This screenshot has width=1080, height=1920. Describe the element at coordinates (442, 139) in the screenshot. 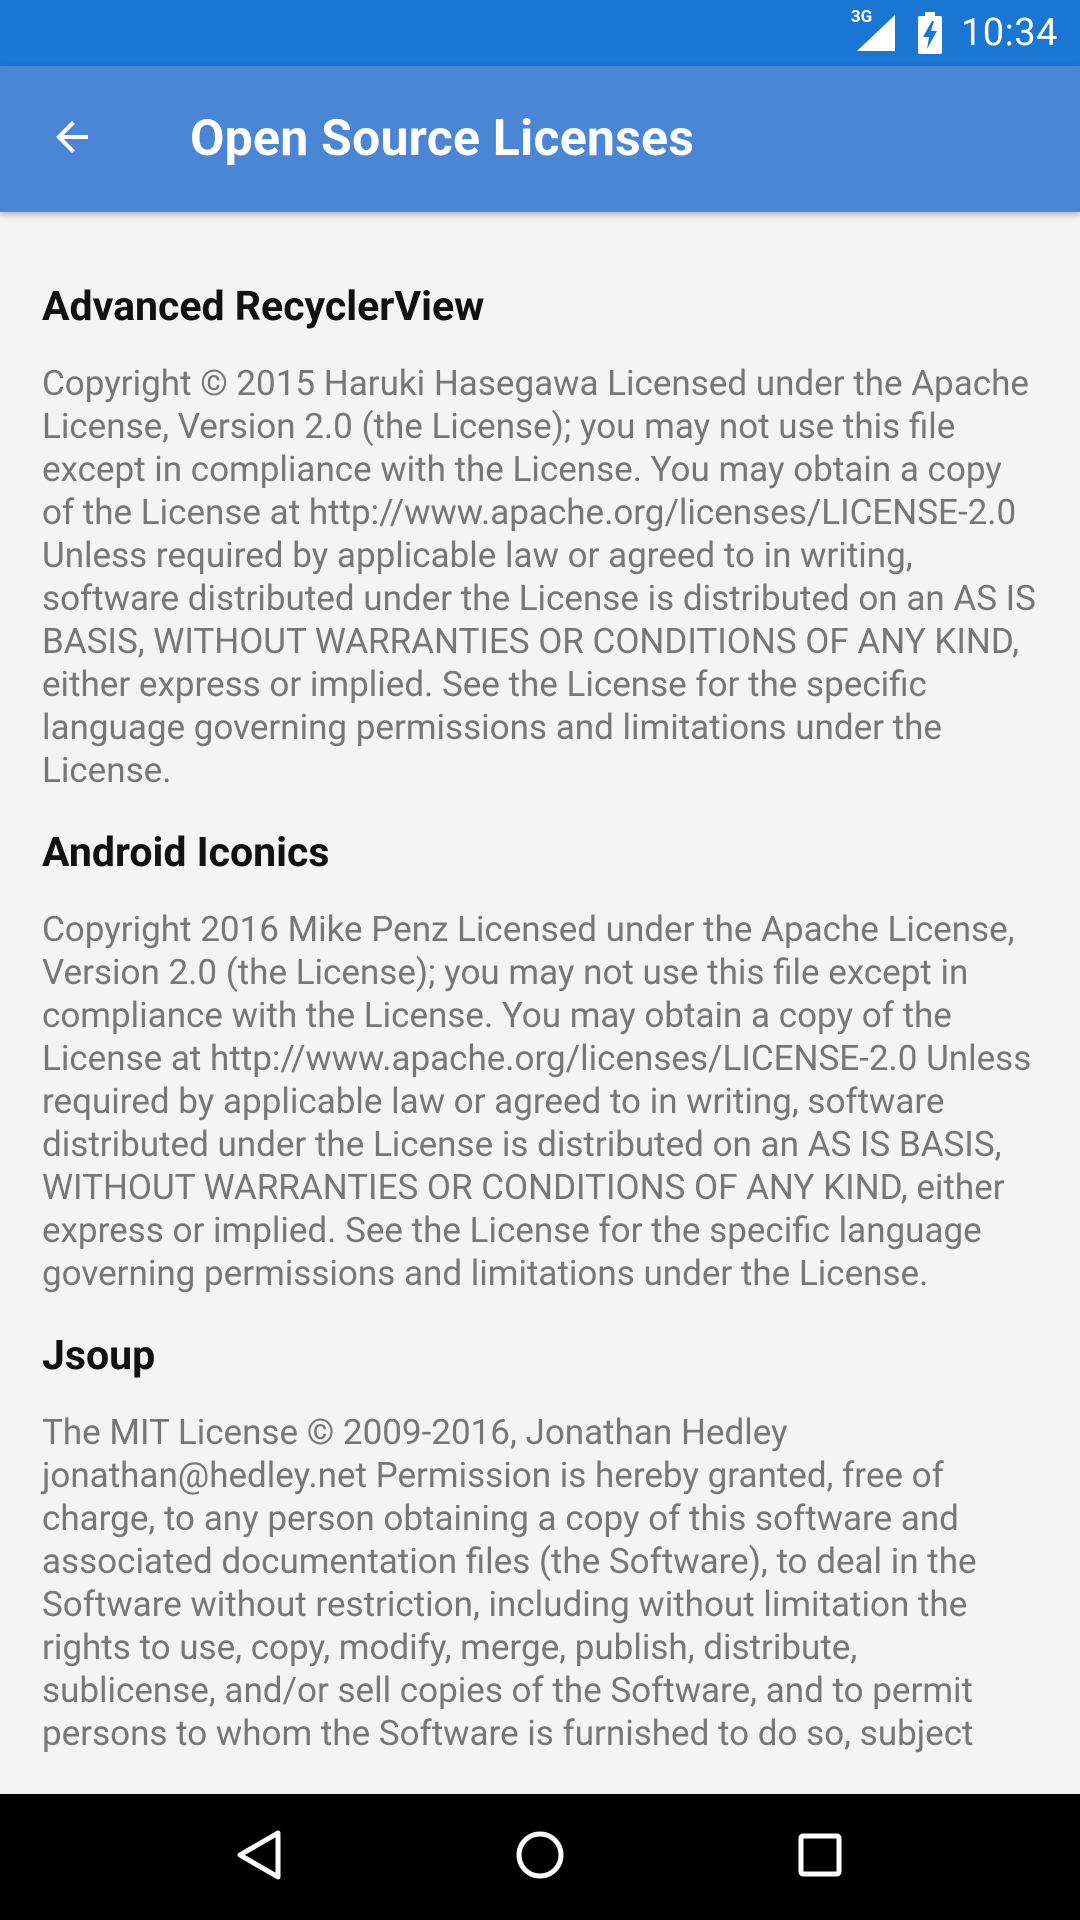

I see `page-title: Open Source Licenses` at that location.